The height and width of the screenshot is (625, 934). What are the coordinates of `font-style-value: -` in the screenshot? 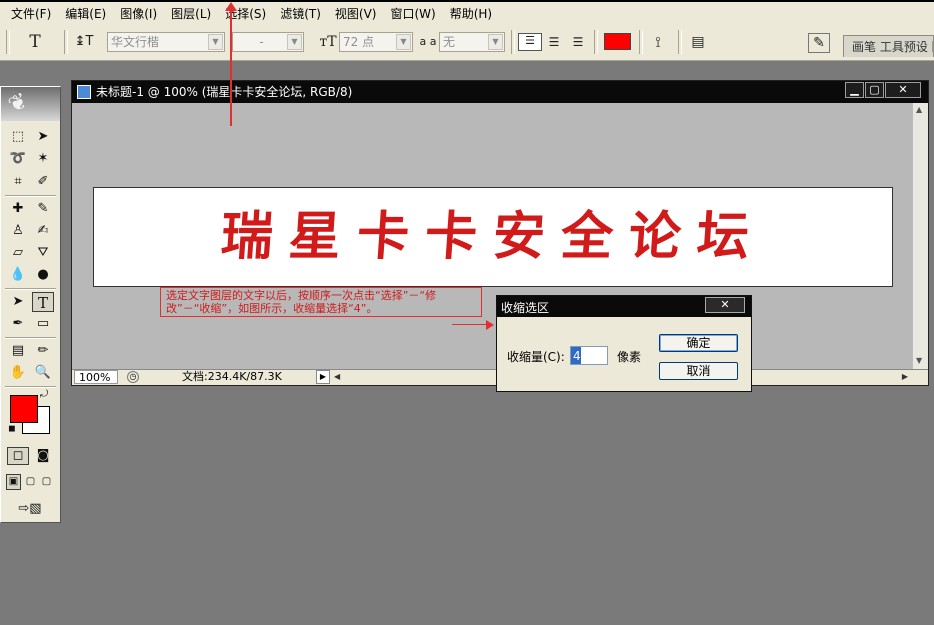 It's located at (261, 42).